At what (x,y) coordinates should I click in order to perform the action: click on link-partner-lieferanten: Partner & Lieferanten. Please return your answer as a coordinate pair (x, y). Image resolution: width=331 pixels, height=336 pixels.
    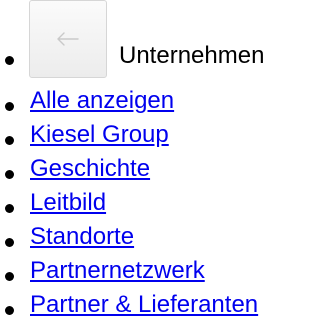
    Looking at the image, I should click on (144, 305).